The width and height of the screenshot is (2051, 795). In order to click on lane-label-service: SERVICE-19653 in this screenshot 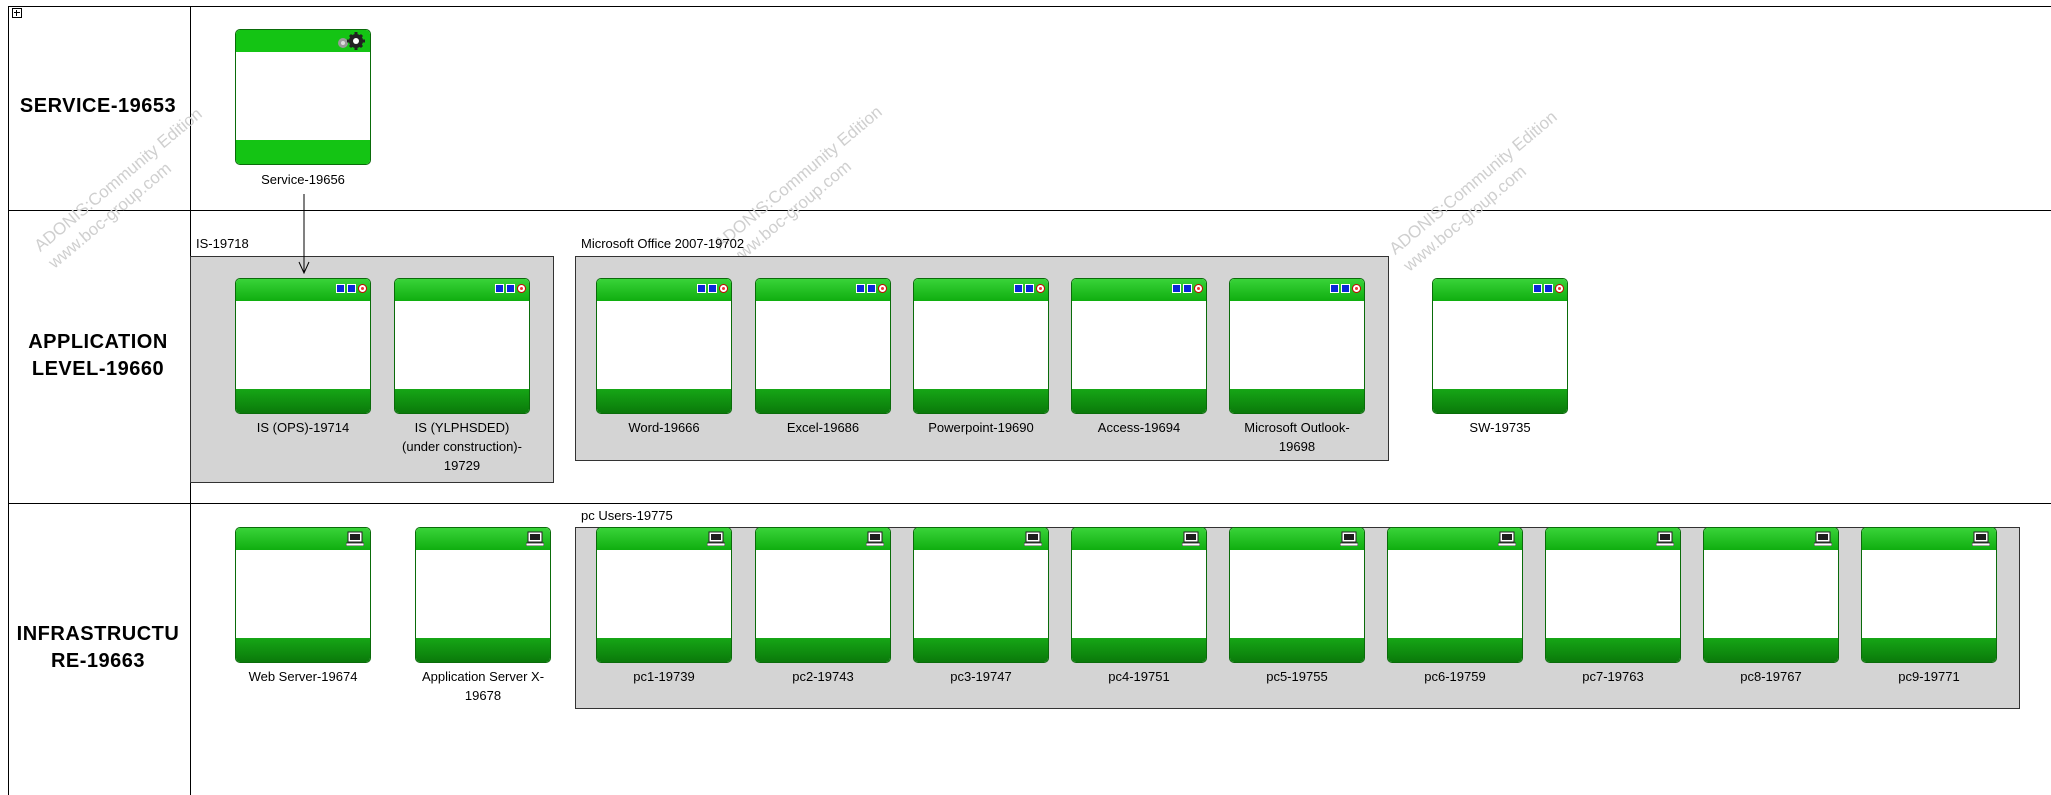, I will do `click(98, 106)`.